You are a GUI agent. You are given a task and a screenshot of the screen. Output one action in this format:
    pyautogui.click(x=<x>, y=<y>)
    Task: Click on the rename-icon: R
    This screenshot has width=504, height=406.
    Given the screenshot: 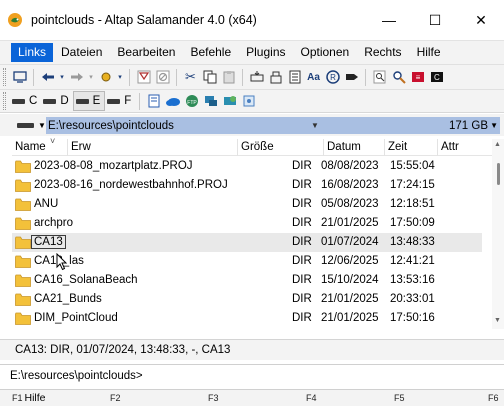 What is the action you would take?
    pyautogui.click(x=332, y=77)
    